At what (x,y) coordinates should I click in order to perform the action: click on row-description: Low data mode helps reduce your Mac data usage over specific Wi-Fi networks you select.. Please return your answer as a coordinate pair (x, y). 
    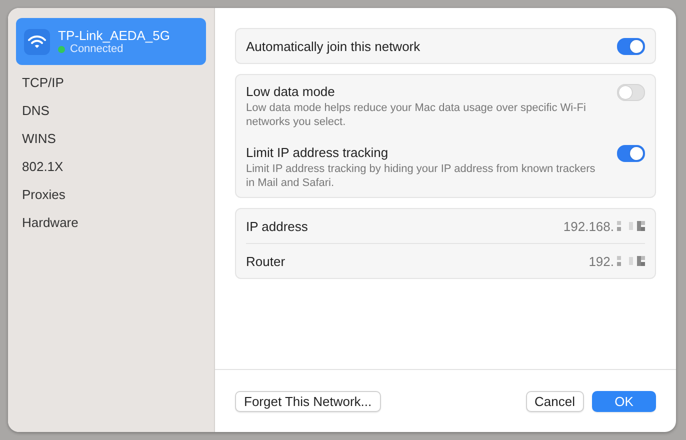
    Looking at the image, I should click on (416, 115).